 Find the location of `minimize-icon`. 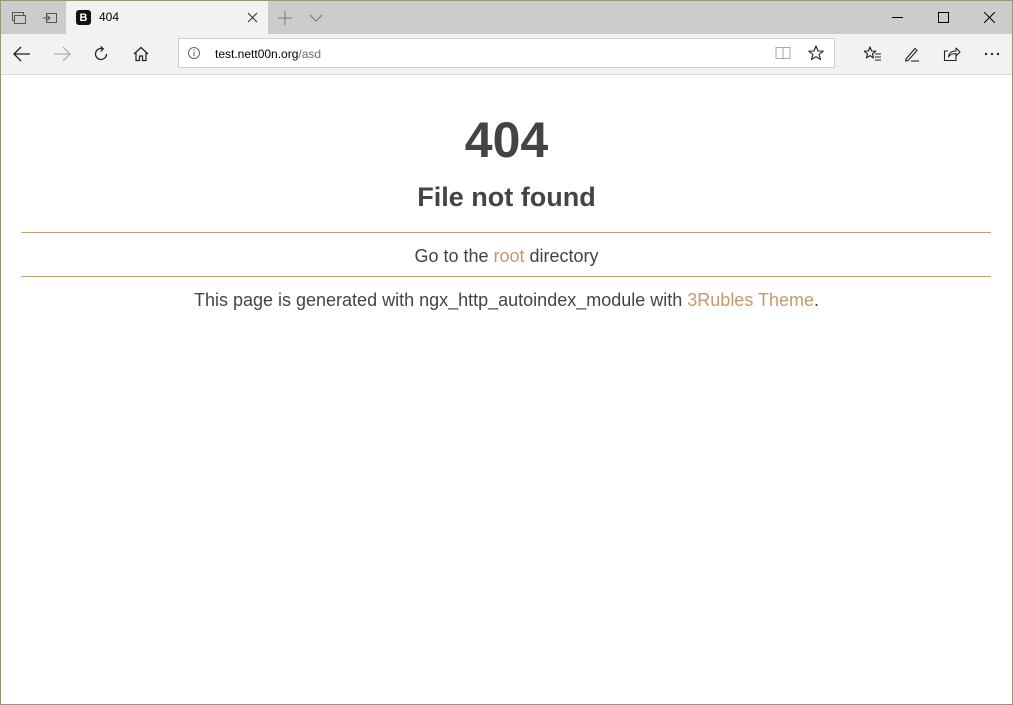

minimize-icon is located at coordinates (897, 17).